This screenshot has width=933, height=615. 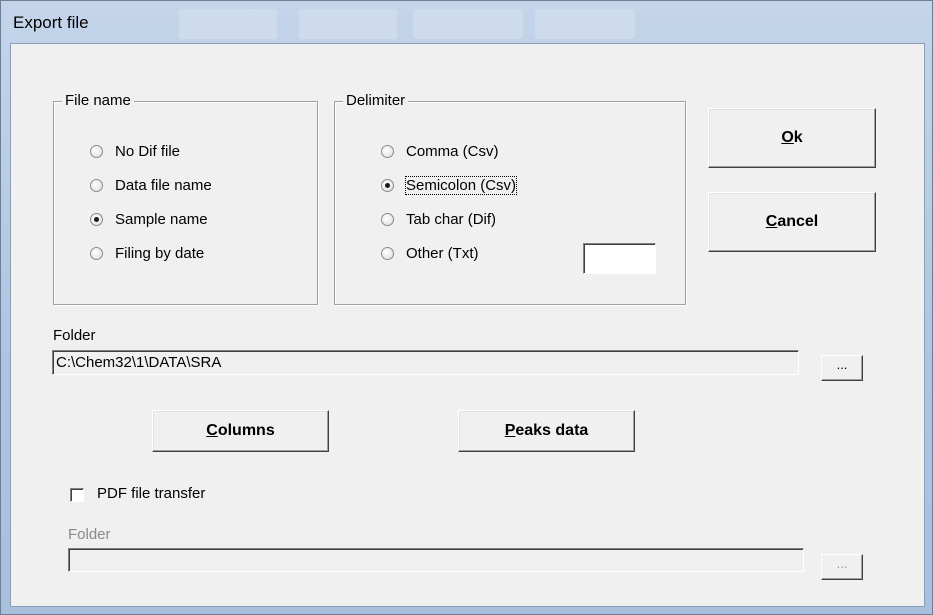 What do you see at coordinates (461, 185) in the screenshot?
I see `radio-label: Semicolon (Csv)` at bounding box center [461, 185].